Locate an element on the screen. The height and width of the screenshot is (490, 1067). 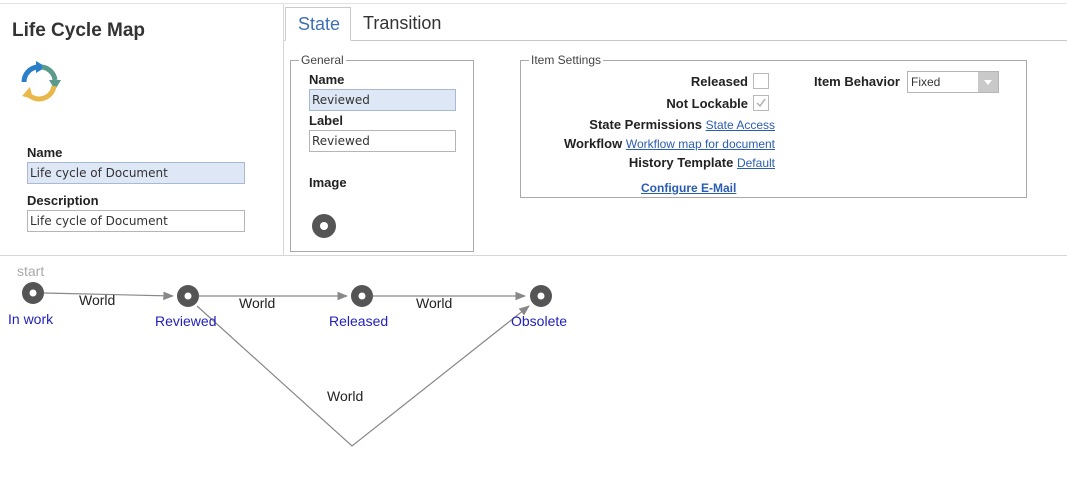
not-lockable-checkbox is located at coordinates (761, 103).